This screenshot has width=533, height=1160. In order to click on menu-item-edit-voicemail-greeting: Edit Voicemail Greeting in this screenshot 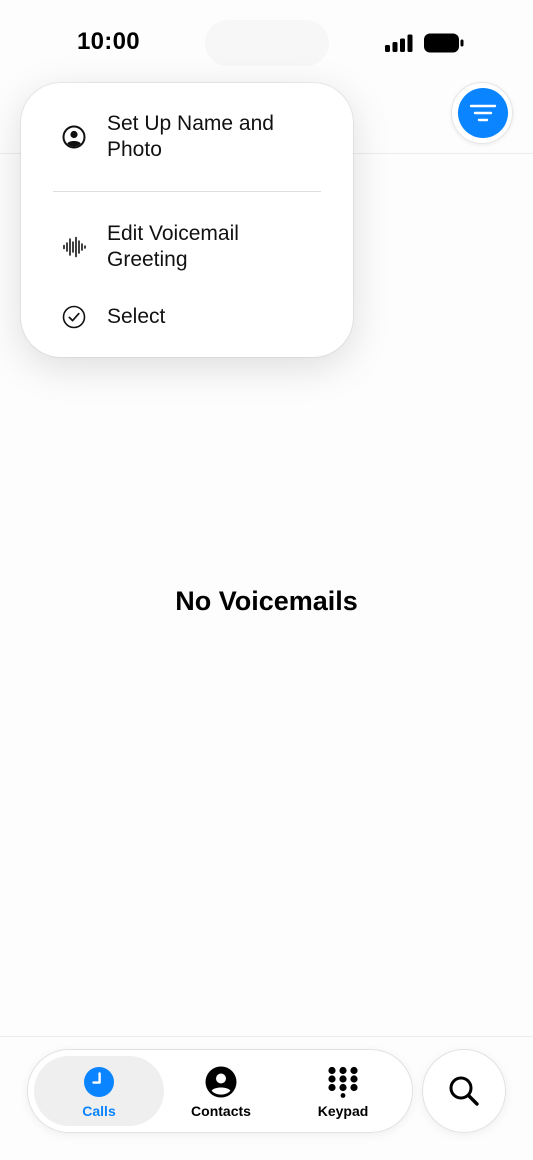, I will do `click(187, 247)`.